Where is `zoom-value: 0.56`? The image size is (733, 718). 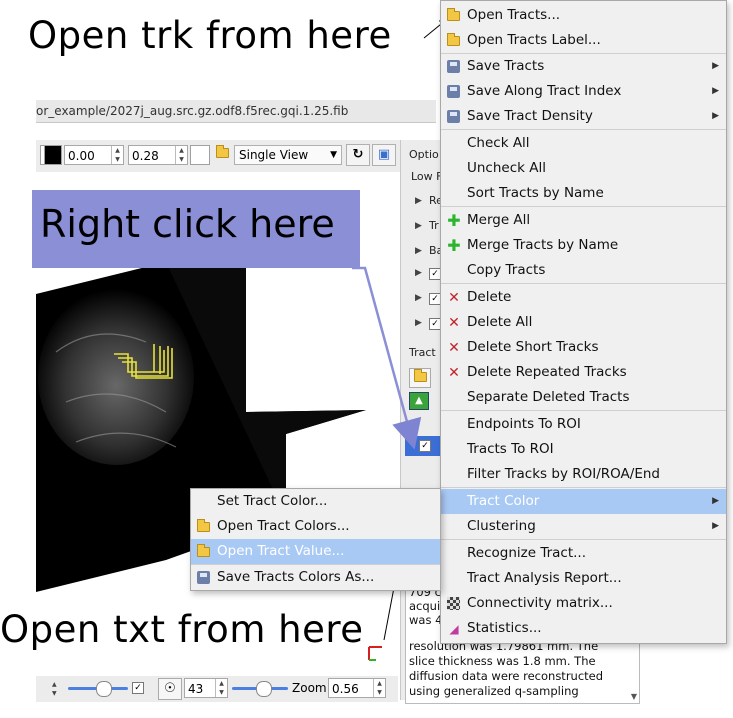 zoom-value: 0.56 is located at coordinates (345, 689).